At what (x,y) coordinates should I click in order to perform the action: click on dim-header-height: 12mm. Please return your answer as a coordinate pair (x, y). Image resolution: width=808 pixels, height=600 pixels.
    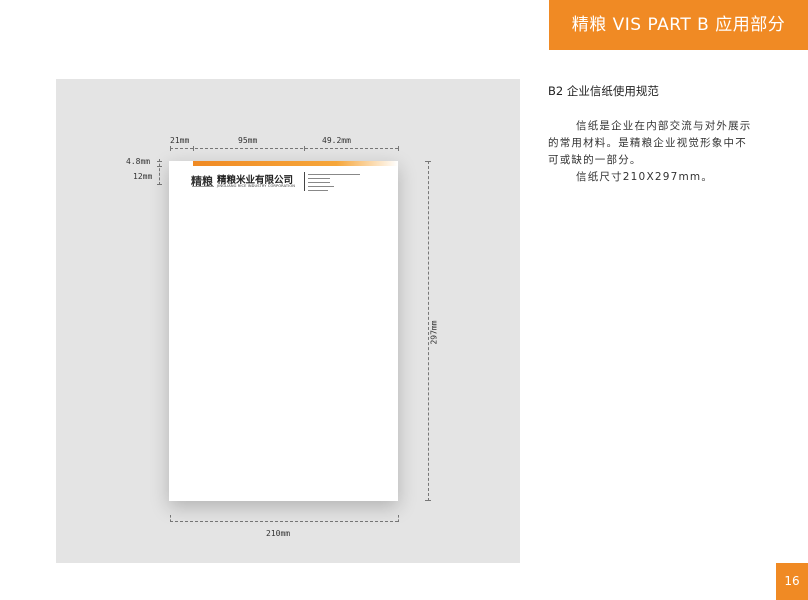
    Looking at the image, I should click on (143, 176).